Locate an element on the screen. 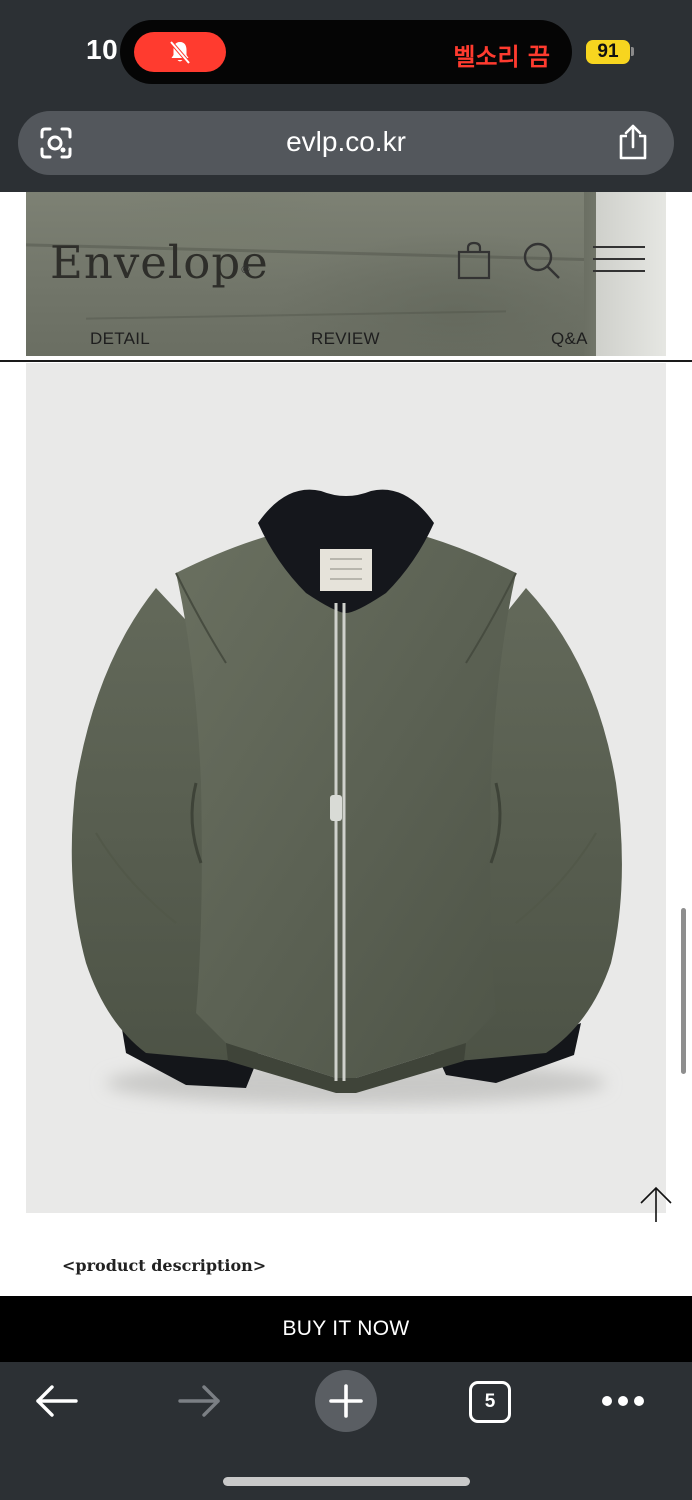  buy-it-now-label: BUY IT NOW is located at coordinates (346, 1328).